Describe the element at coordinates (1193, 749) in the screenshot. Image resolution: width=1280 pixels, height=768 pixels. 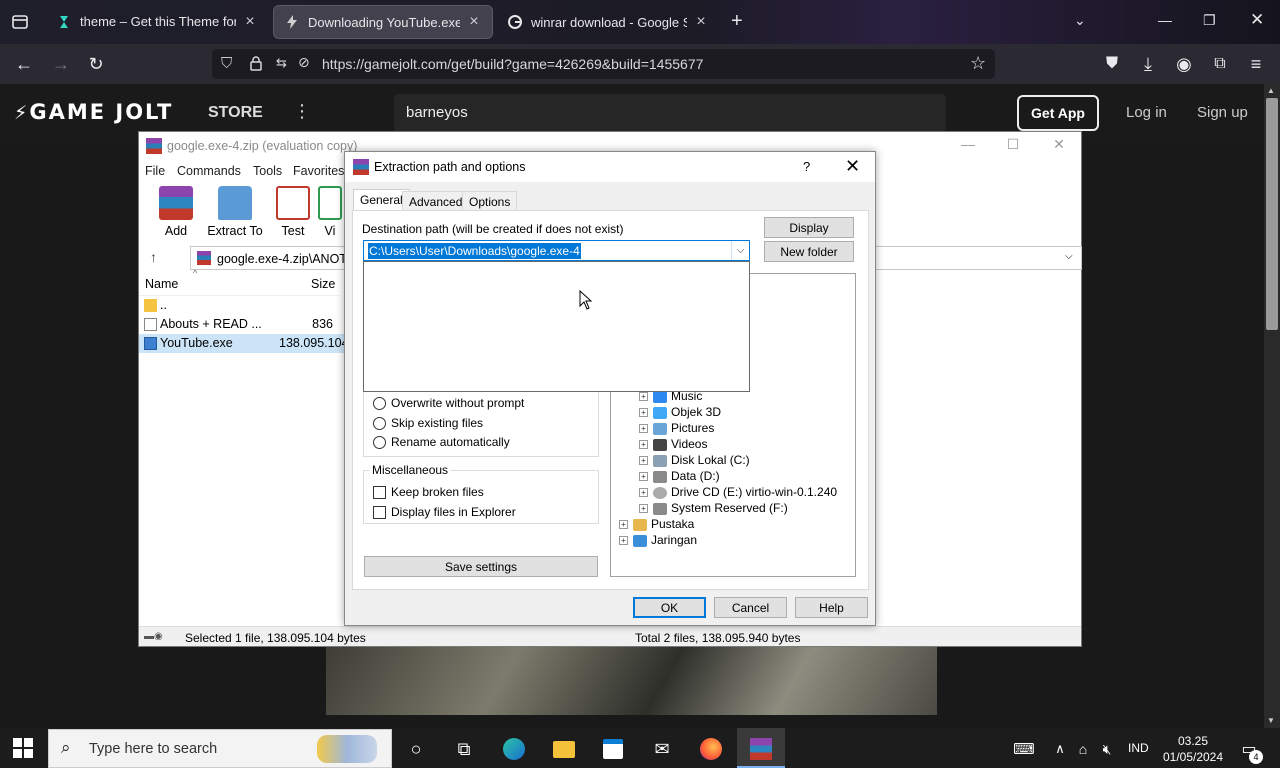
I see `taskbar-clock: 03.25 01/05/2024` at that location.